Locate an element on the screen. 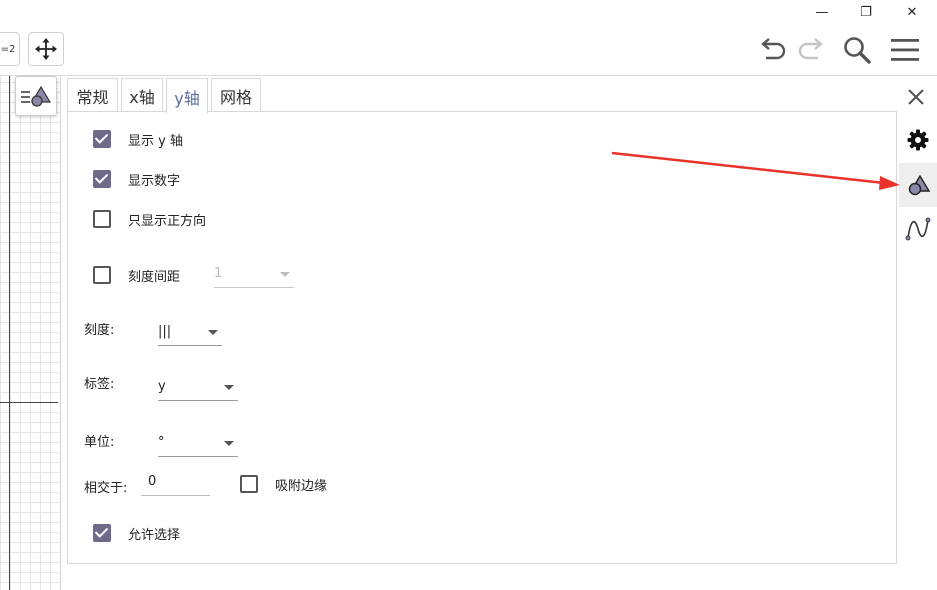 The image size is (937, 590). unit-label: 单位: is located at coordinates (99, 442).